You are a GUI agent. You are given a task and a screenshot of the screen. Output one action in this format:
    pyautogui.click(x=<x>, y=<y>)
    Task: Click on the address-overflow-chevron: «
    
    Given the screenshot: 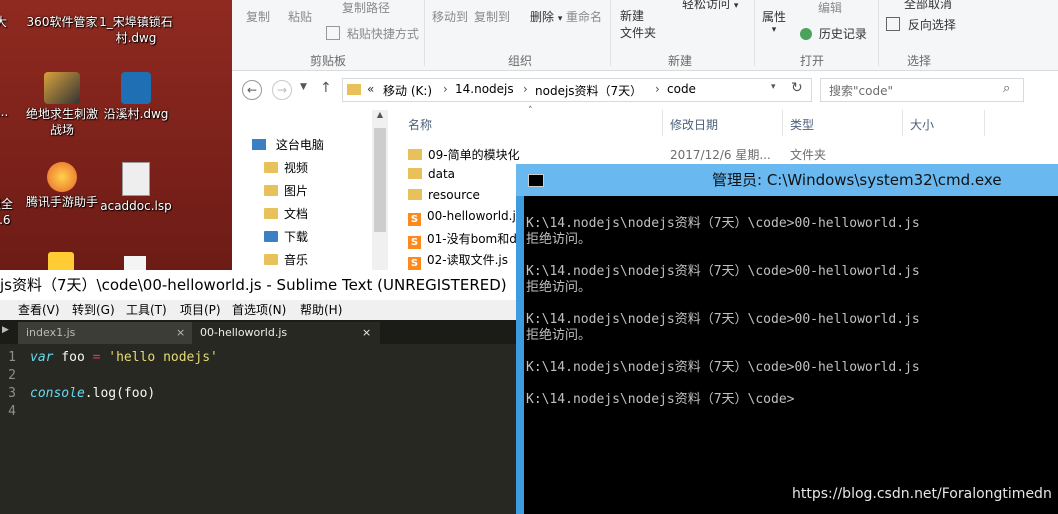 What is the action you would take?
    pyautogui.click(x=370, y=89)
    